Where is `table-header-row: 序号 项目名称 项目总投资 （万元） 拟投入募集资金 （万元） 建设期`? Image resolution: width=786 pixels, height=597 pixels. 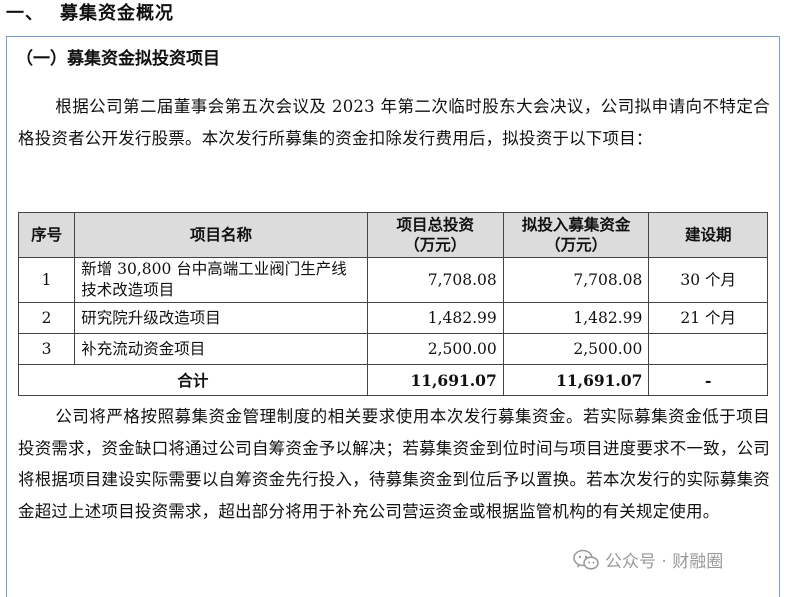 table-header-row: 序号 项目名称 项目总投资 （万元） 拟投入募集资金 （万元） 建设期 is located at coordinates (392, 235).